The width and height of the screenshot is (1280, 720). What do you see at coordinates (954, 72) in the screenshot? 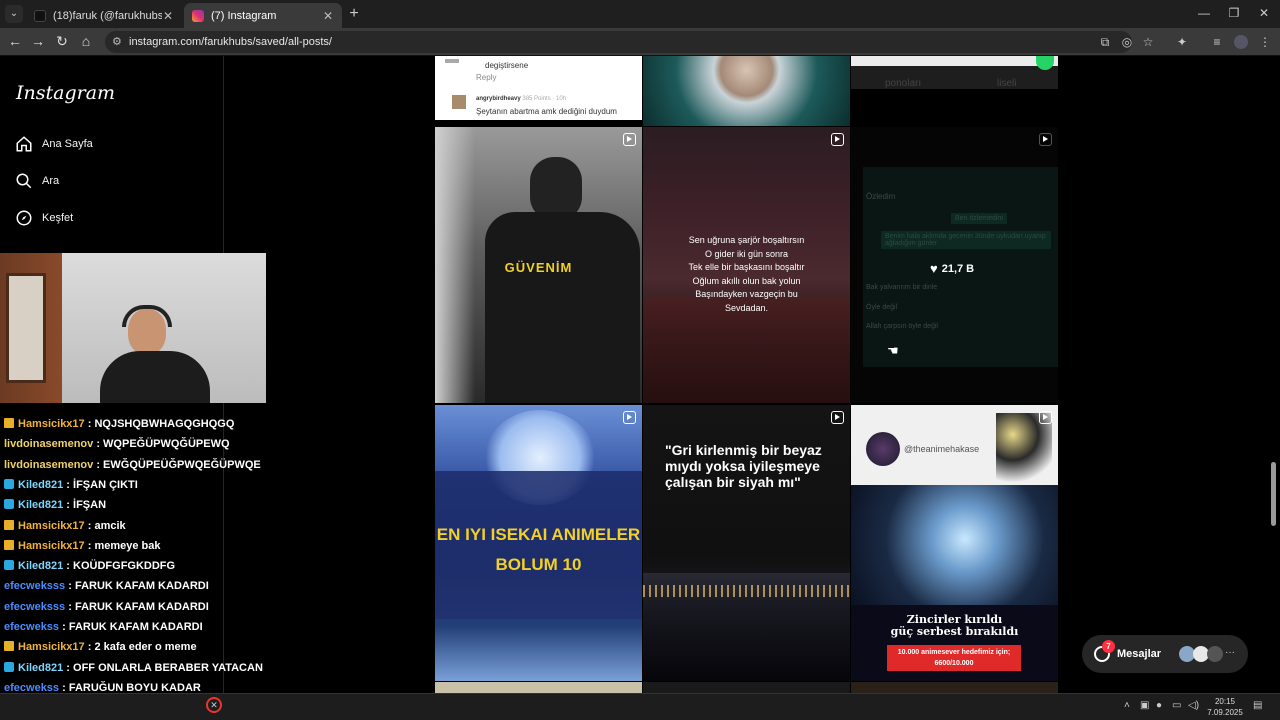
I see `post-chat-screenshot: ponoları liseli` at bounding box center [954, 72].